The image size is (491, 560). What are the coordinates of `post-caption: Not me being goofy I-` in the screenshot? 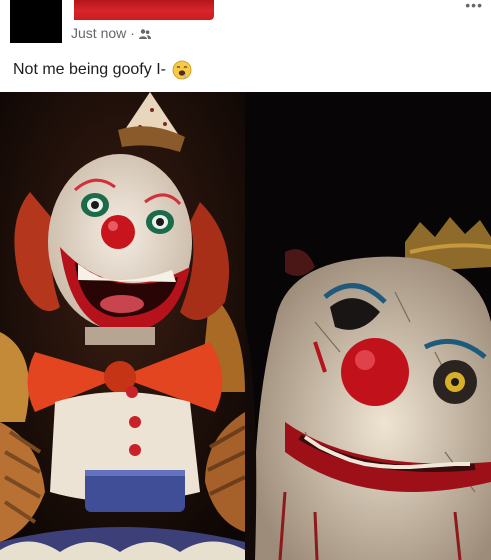 It's located at (102, 70).